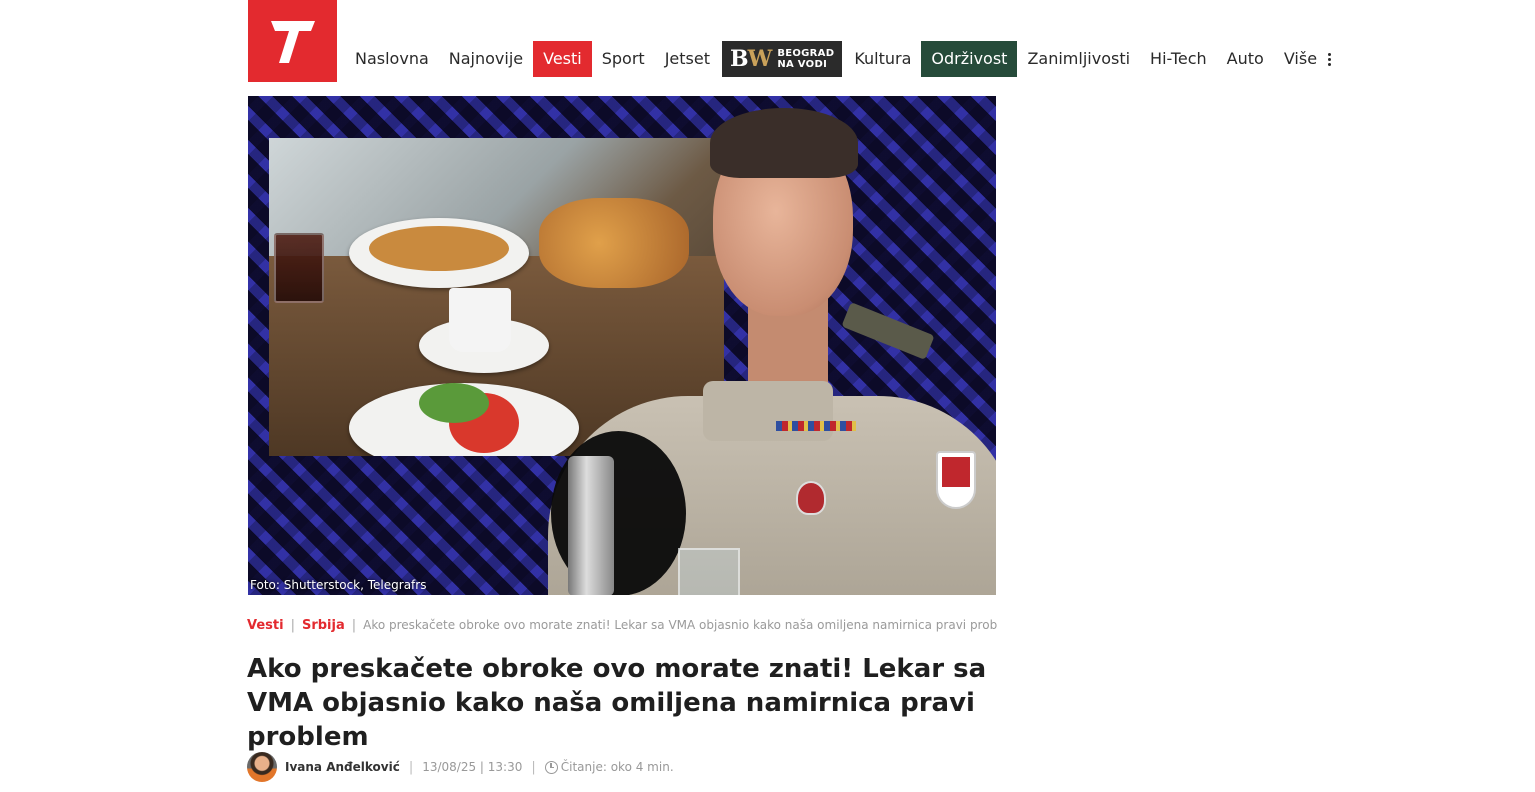 Image resolution: width=1535 pixels, height=792 pixels. What do you see at coordinates (1078, 59) in the screenshot?
I see `nav-zanimljivosti: Zanimljivosti` at bounding box center [1078, 59].